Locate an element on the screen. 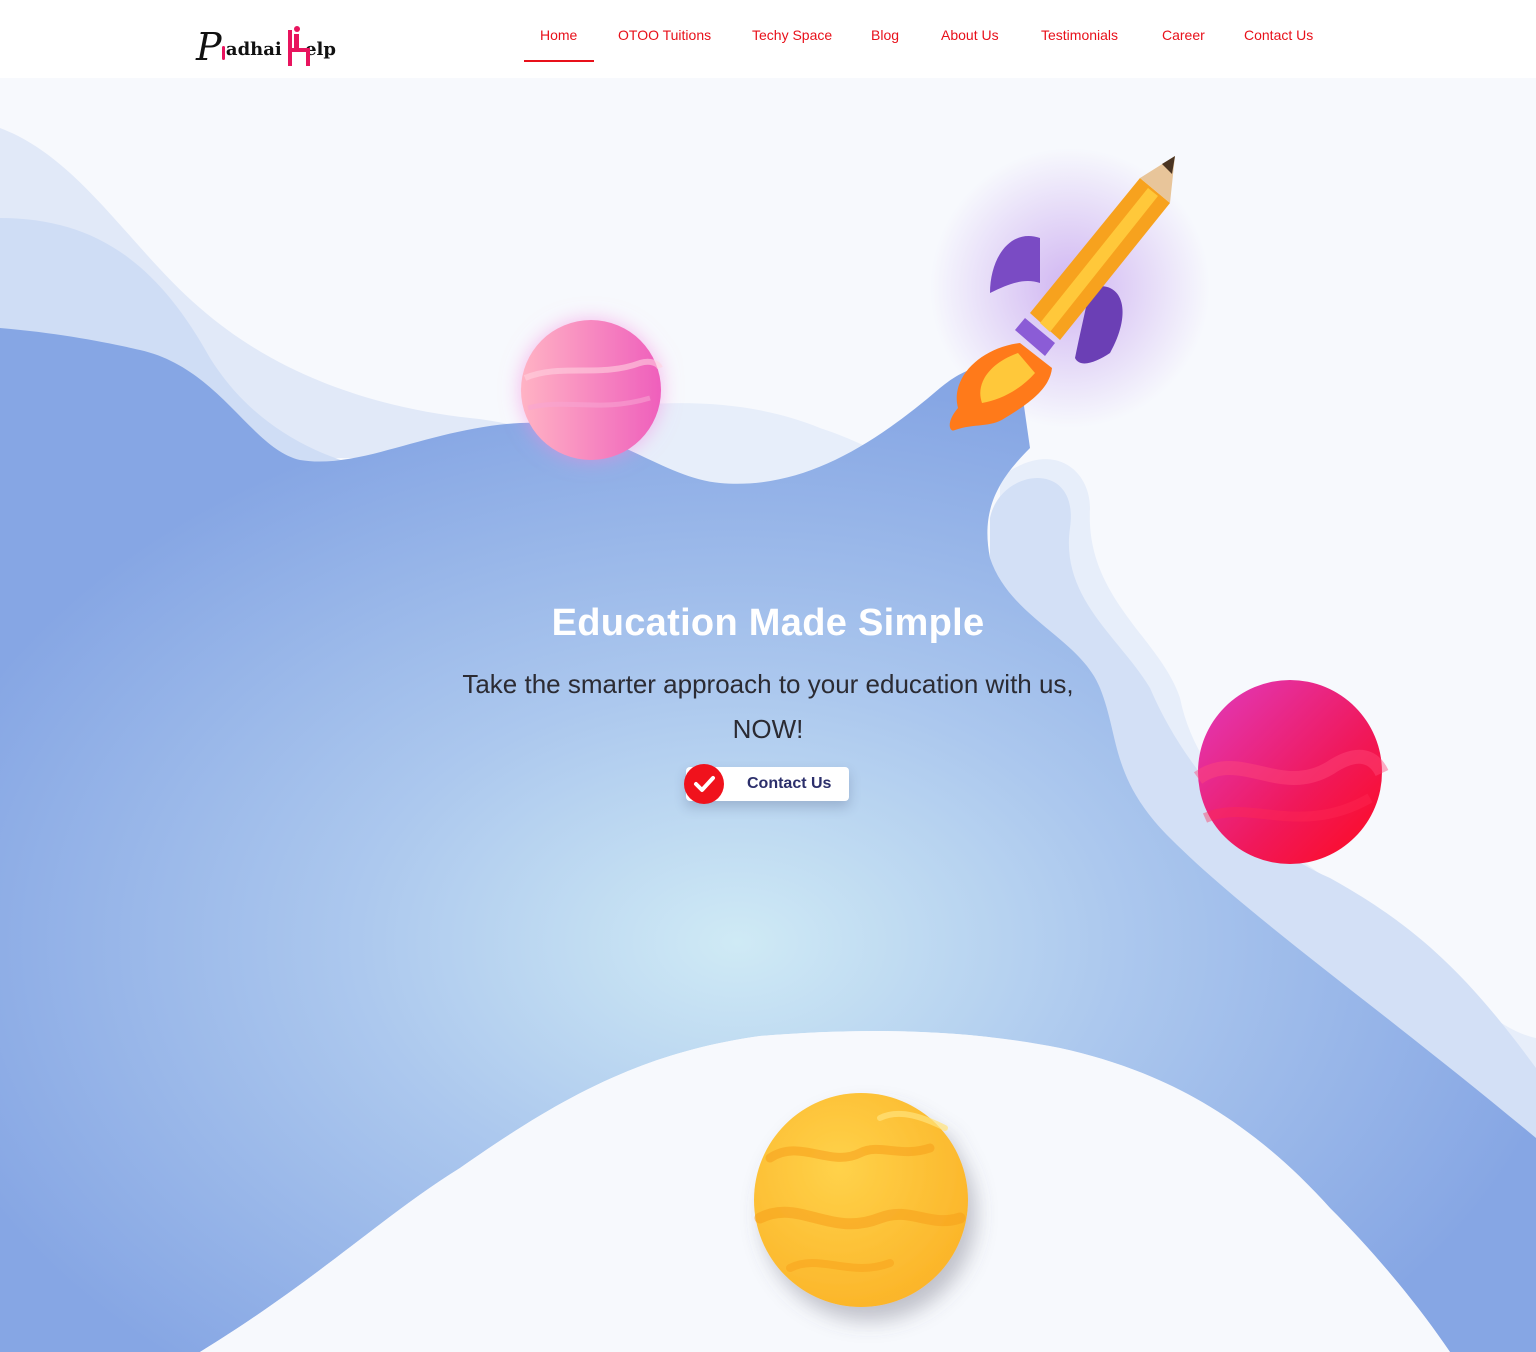 This screenshot has width=1536, height=1352. pencil-rocket-icon is located at coordinates (1070, 289).